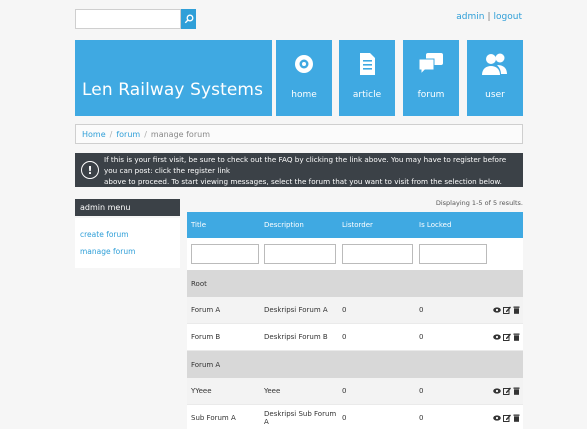 This screenshot has height=429, width=587. I want to click on cell-title: Forum A, so click(206, 310).